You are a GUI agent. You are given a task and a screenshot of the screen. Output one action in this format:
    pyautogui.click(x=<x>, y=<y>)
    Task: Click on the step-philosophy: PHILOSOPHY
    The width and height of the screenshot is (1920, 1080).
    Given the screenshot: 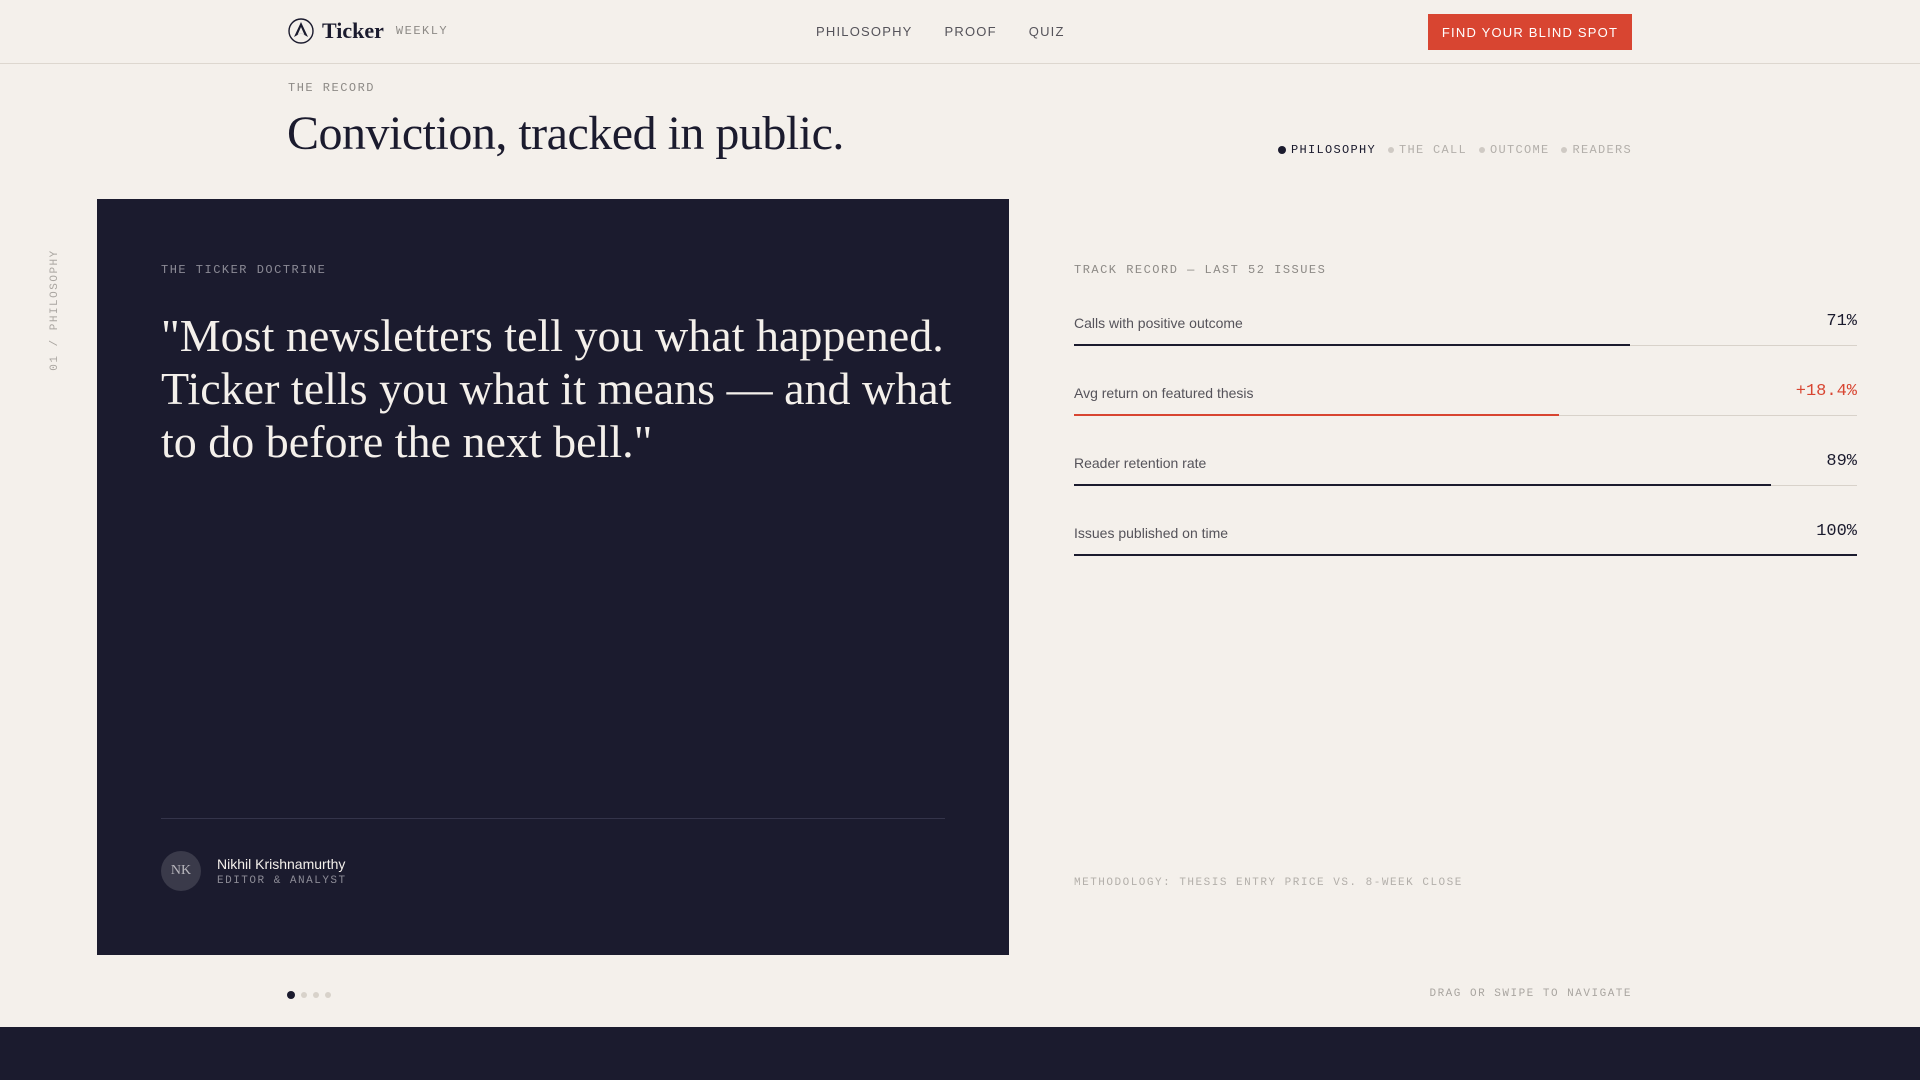 What is the action you would take?
    pyautogui.click(x=1326, y=150)
    